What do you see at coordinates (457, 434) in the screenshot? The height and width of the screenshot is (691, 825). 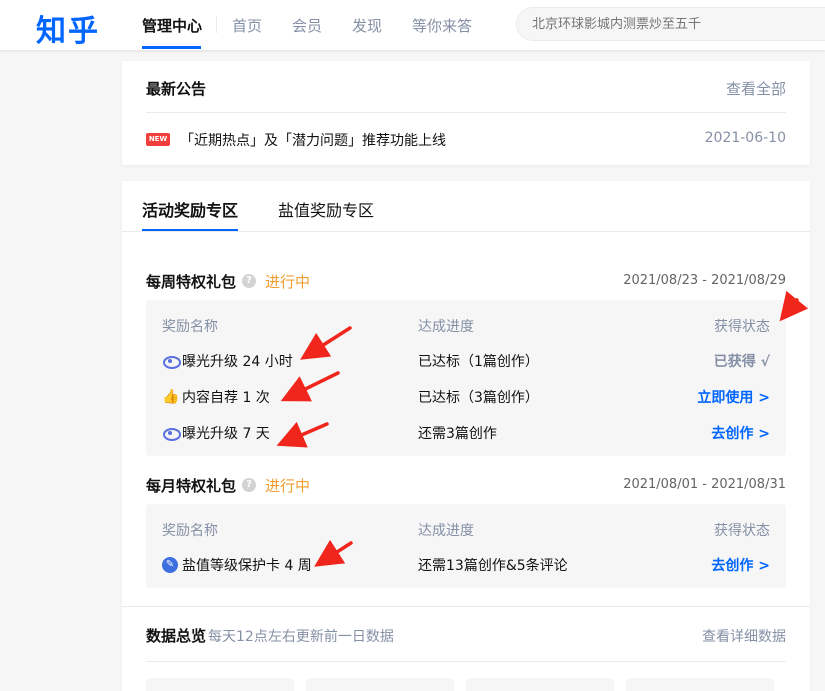 I see `reward-progress: 还需3篇创作` at bounding box center [457, 434].